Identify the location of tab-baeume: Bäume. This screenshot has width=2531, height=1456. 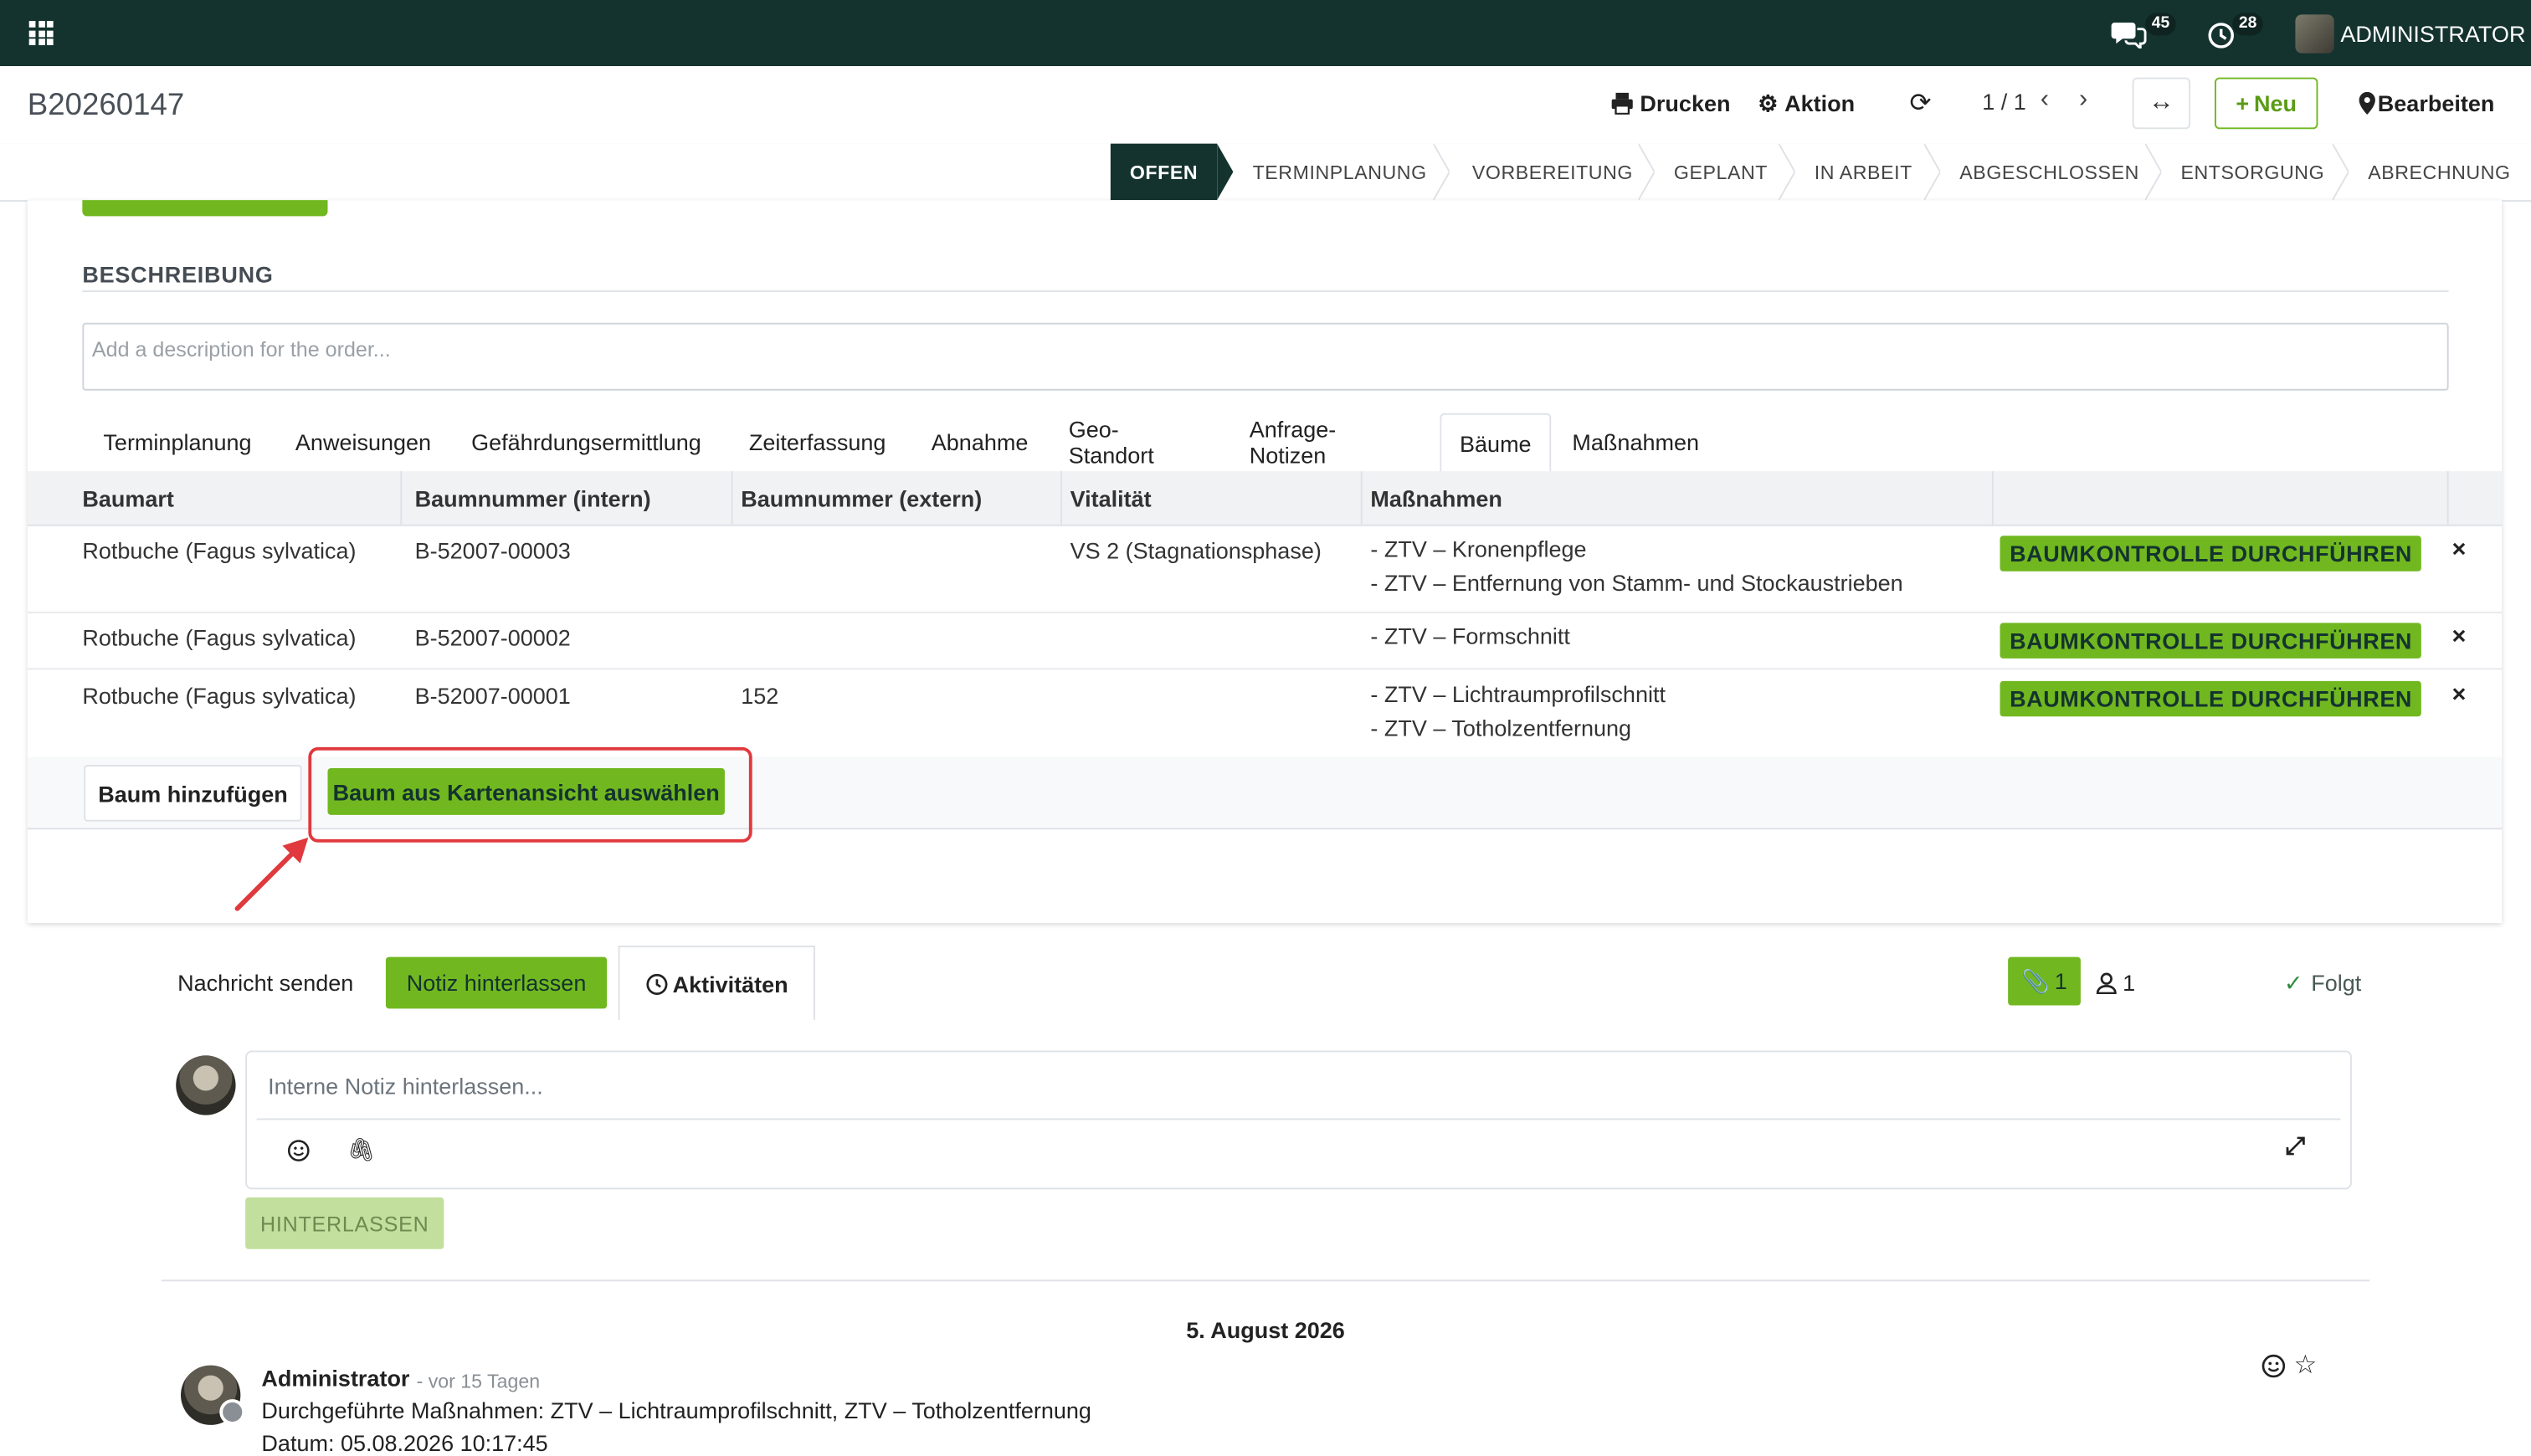
(1496, 444).